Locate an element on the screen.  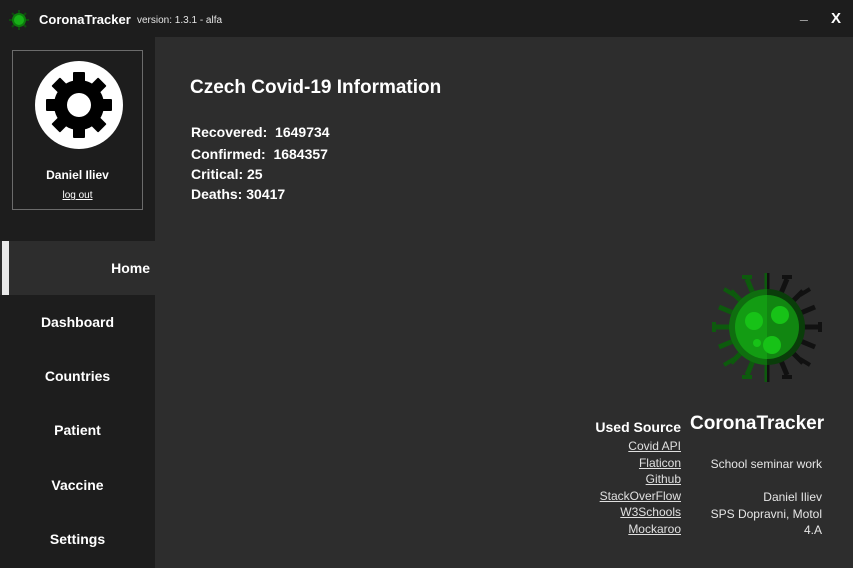
nav-dashboard-label: Dashboard is located at coordinates (77, 322).